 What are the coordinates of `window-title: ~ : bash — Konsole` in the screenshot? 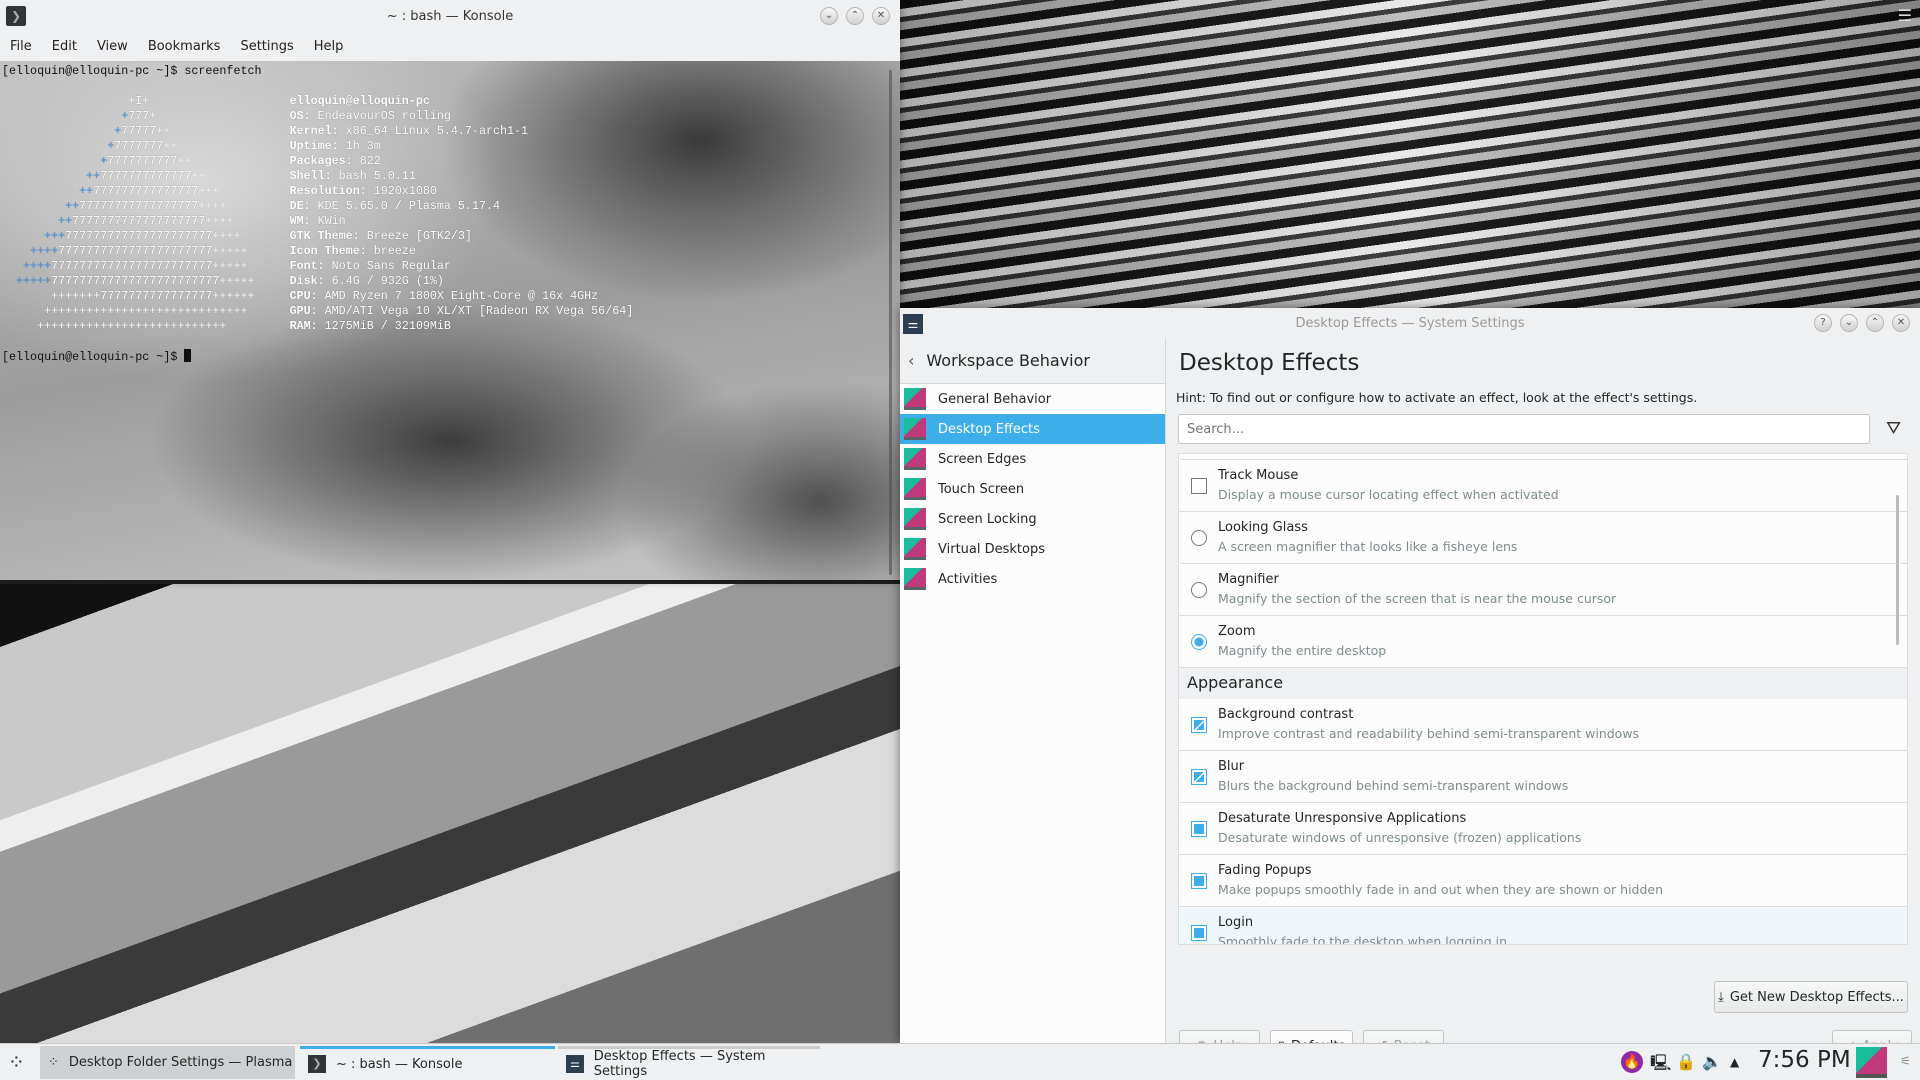 It's located at (450, 16).